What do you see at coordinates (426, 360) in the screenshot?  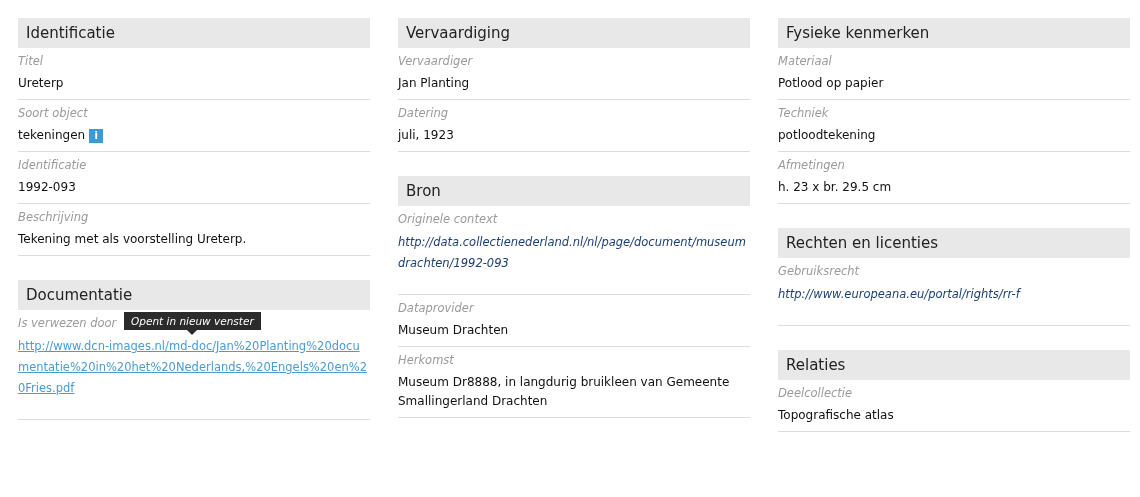 I see `field-label: Herkomst` at bounding box center [426, 360].